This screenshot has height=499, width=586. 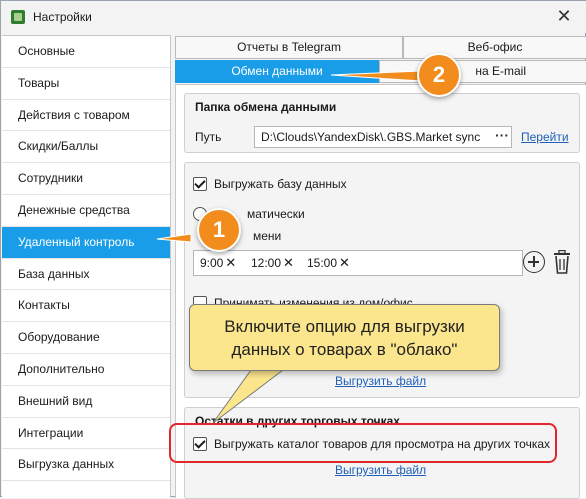 I want to click on sidebar-item-main: Основные, so click(x=86, y=52).